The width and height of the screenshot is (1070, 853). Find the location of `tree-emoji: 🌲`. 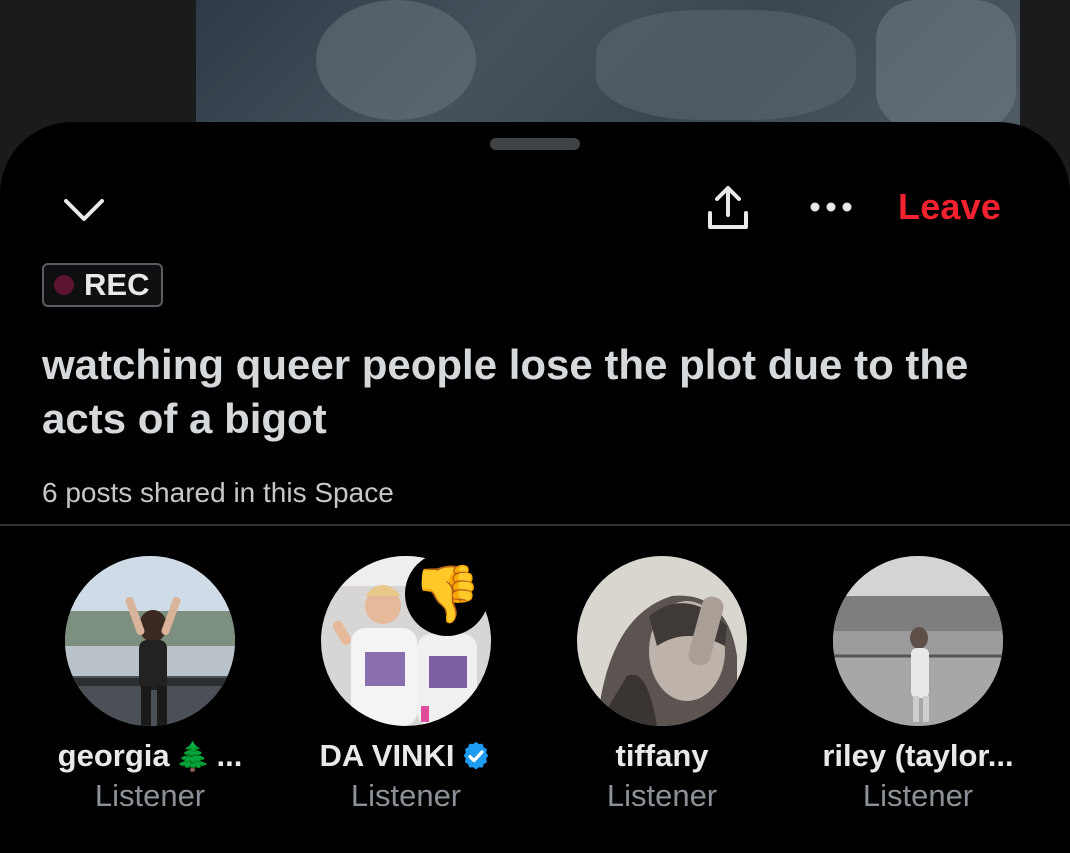

tree-emoji: 🌲 is located at coordinates (193, 756).